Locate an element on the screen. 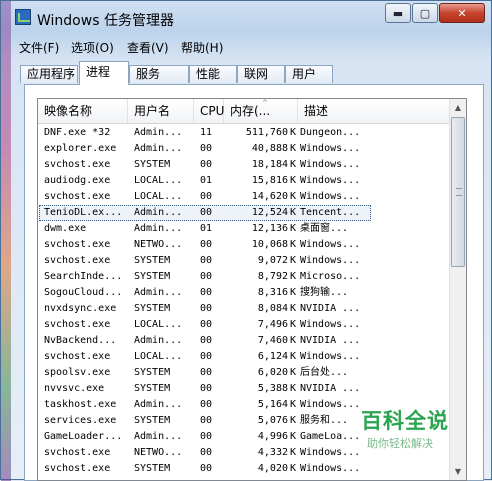  maximize-icon: ▢ is located at coordinates (425, 13).